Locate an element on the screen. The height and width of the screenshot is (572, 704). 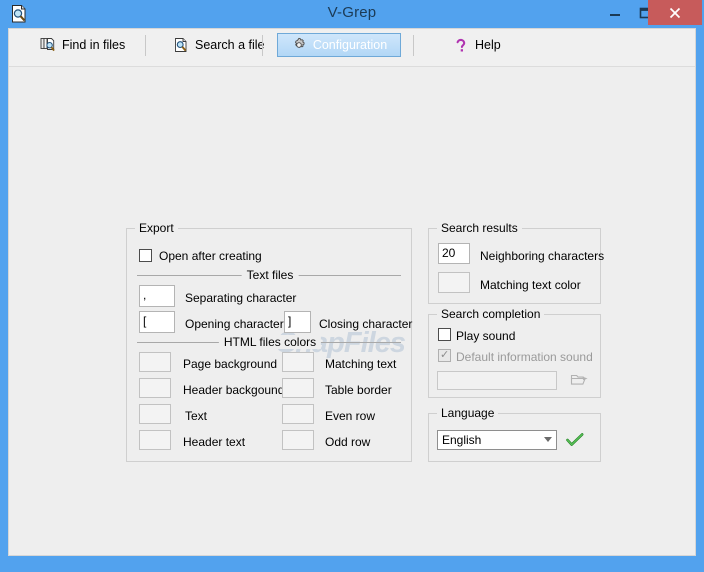
toolbar-button-label: Help is located at coordinates (488, 45).